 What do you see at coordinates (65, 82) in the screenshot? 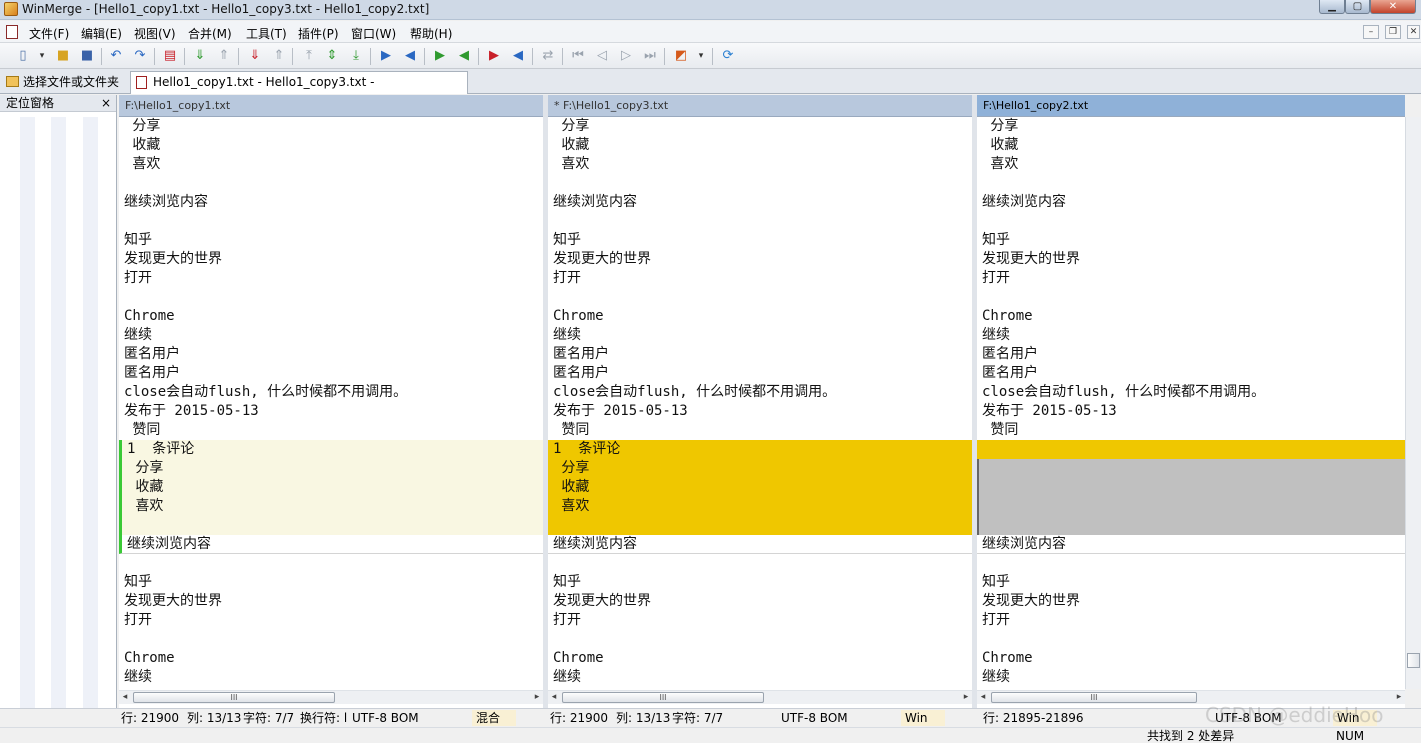
I see `tab-select-files: 选择文件或文件夹` at bounding box center [65, 82].